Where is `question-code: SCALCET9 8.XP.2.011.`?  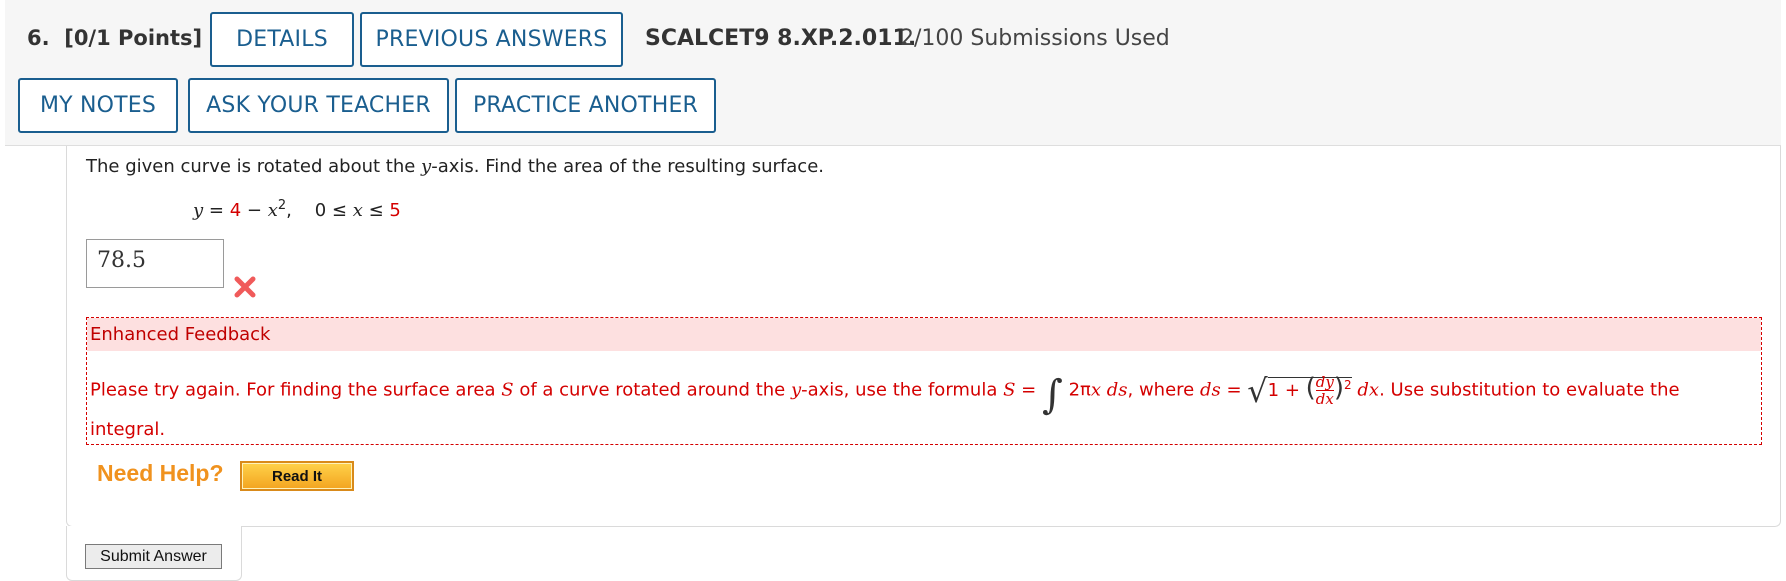 question-code: SCALCET9 8.XP.2.011. is located at coordinates (781, 38).